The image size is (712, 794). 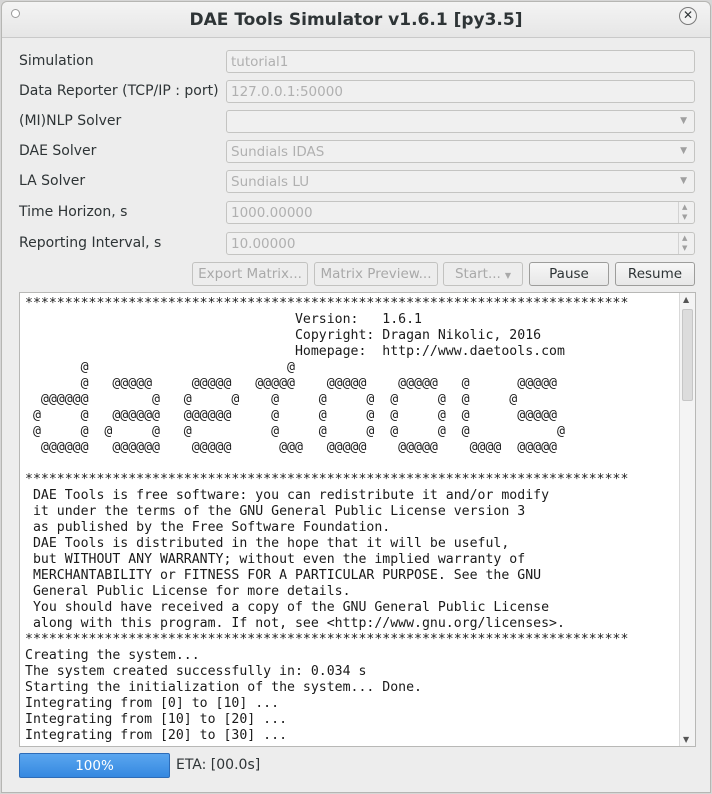 I want to click on time-horizon-stepper: ▲ ▼, so click(x=686, y=212).